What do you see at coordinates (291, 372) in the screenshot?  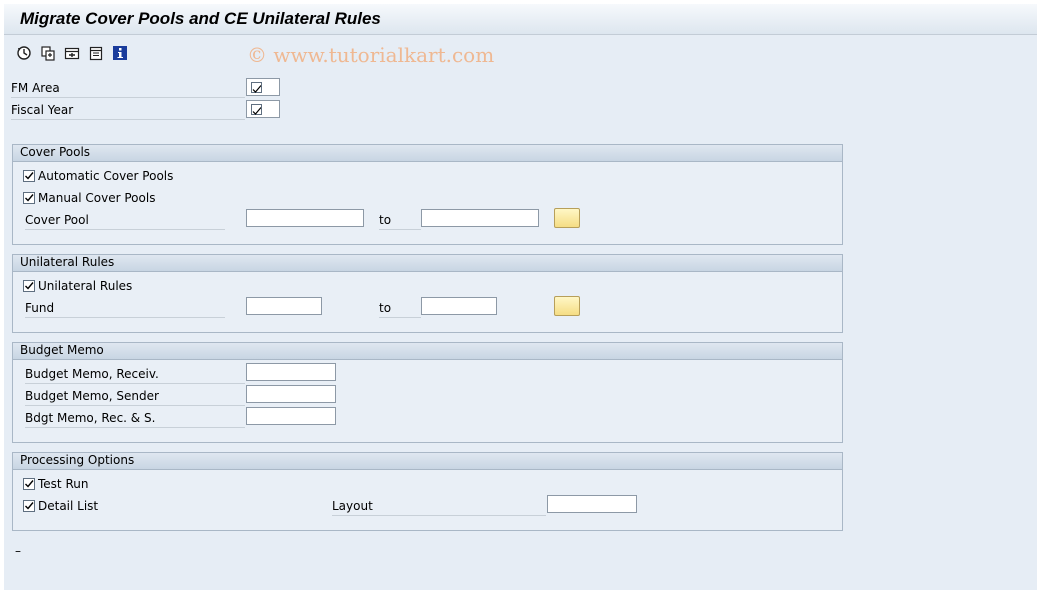 I see `budget-memo-receiv-input` at bounding box center [291, 372].